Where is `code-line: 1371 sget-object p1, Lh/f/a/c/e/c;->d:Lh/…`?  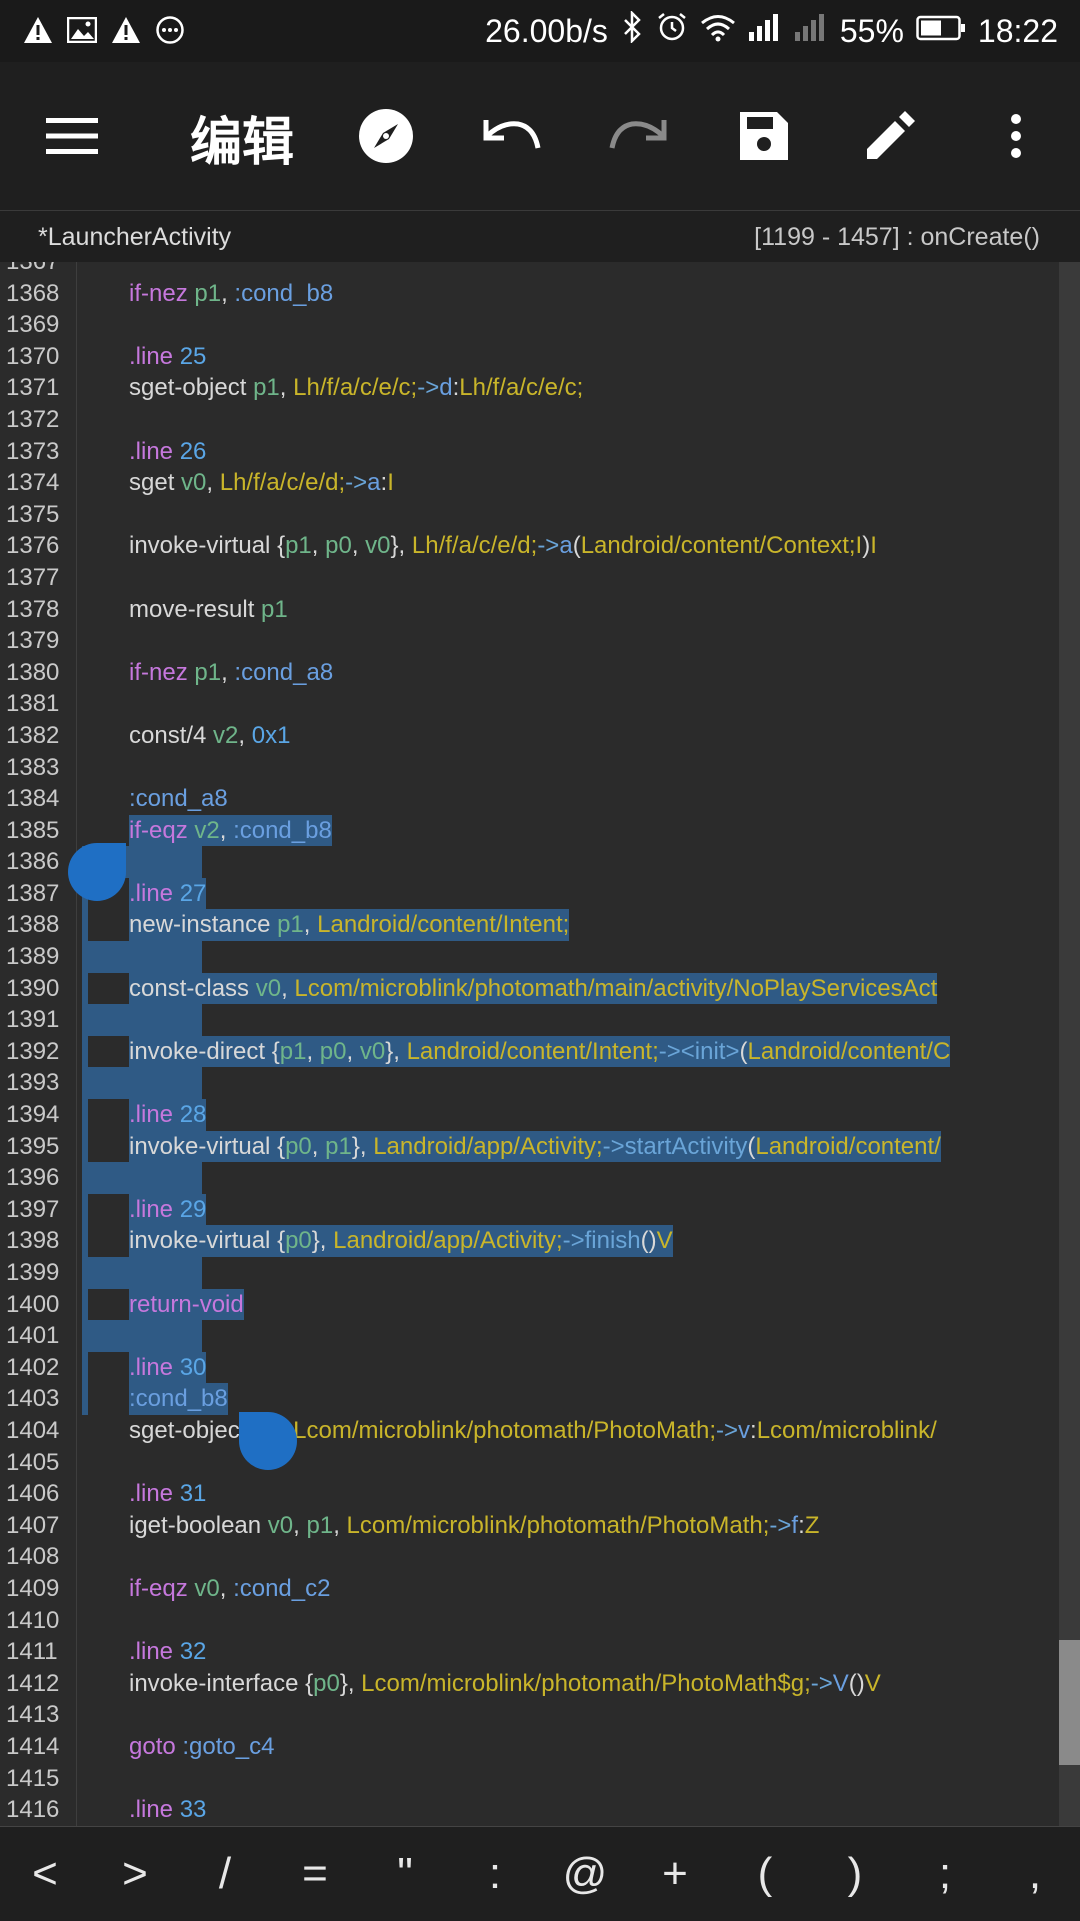
code-line: 1371 sget-object p1, Lh/f/a/c/e/c;->d:Lh/… is located at coordinates (530, 388).